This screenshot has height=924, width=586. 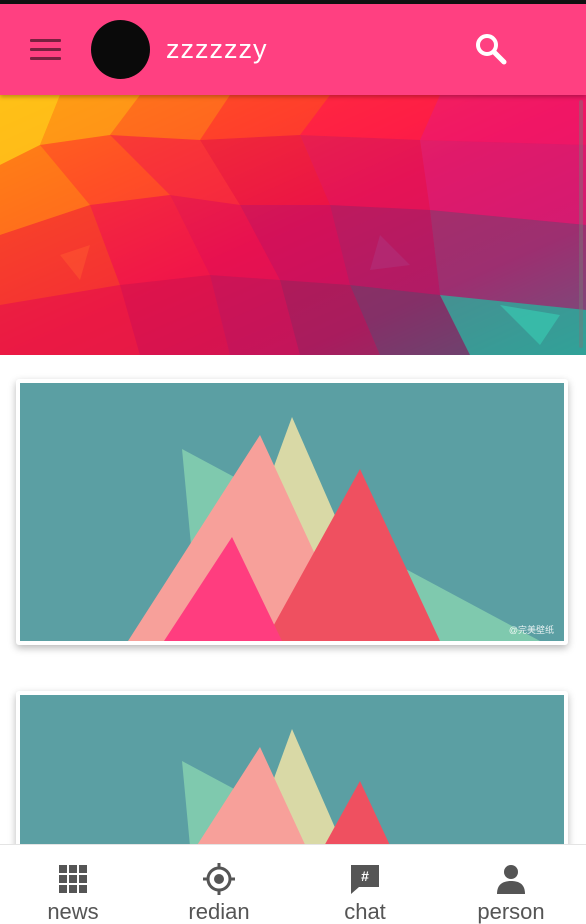 What do you see at coordinates (73, 911) in the screenshot?
I see `nav-label: news` at bounding box center [73, 911].